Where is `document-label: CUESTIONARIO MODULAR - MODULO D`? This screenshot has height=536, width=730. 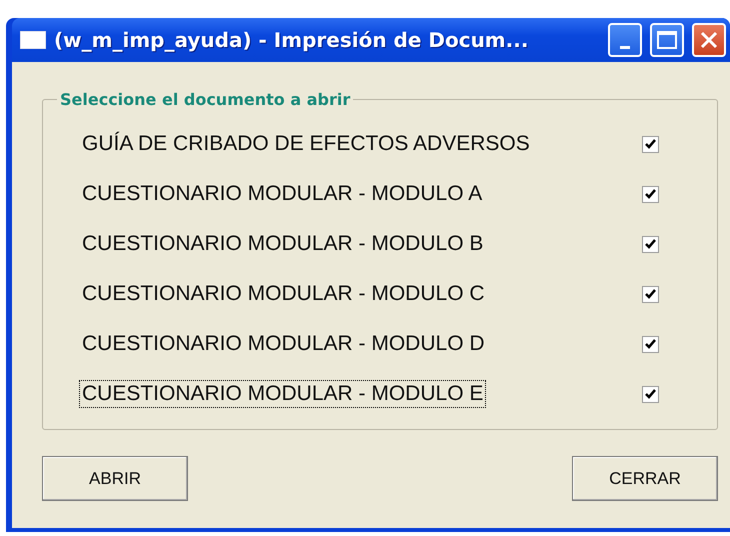
document-label: CUESTIONARIO MODULAR - MODULO D is located at coordinates (283, 344).